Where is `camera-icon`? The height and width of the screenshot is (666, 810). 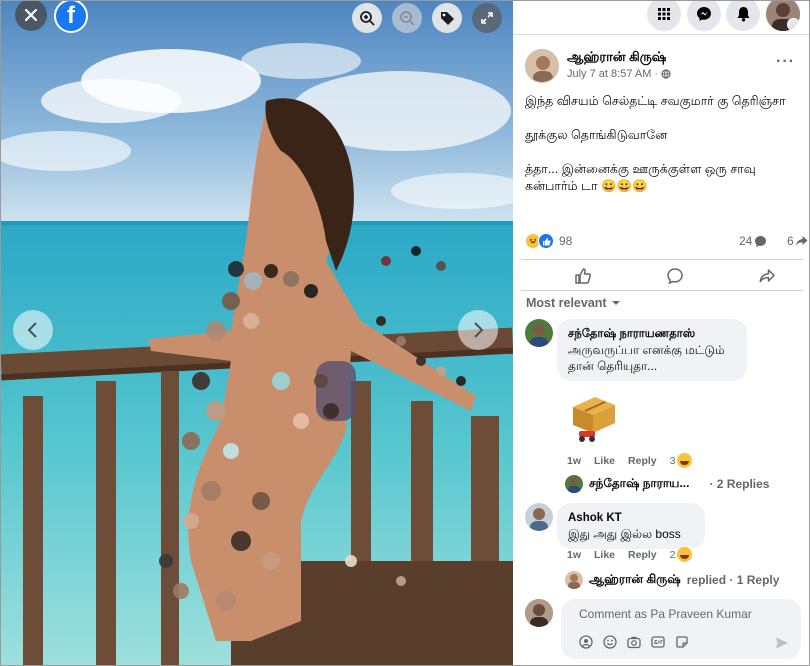 camera-icon is located at coordinates (634, 642).